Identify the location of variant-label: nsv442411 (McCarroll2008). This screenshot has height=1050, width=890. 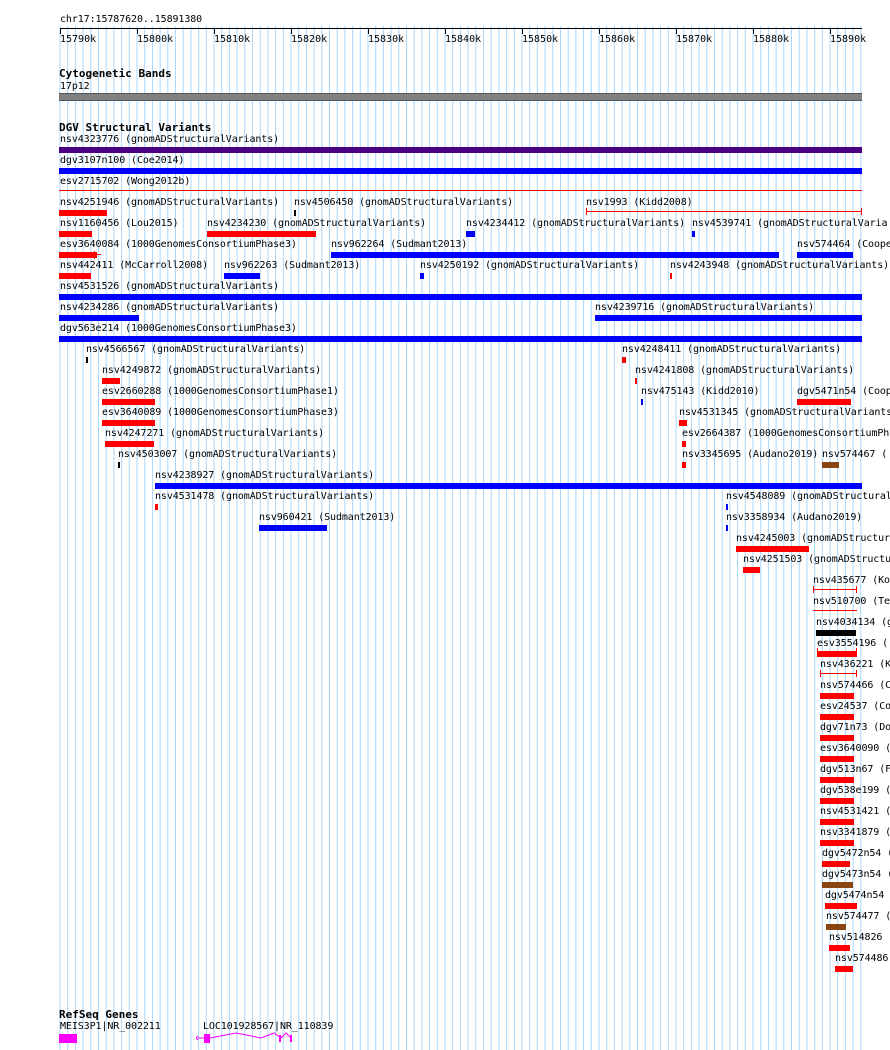
(134, 266).